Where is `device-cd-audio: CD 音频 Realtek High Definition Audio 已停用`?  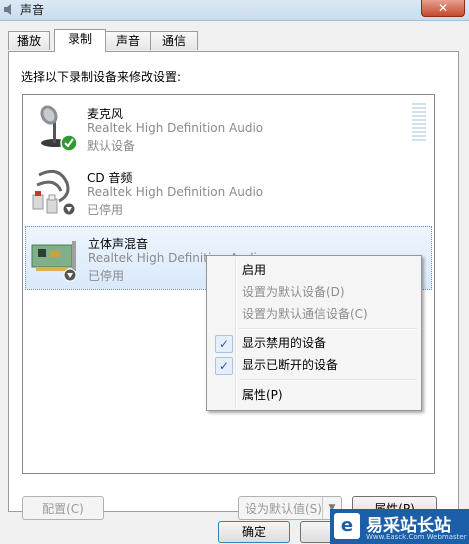 device-cd-audio: CD 音频 Realtek High Definition Audio 已停用 is located at coordinates (227, 192).